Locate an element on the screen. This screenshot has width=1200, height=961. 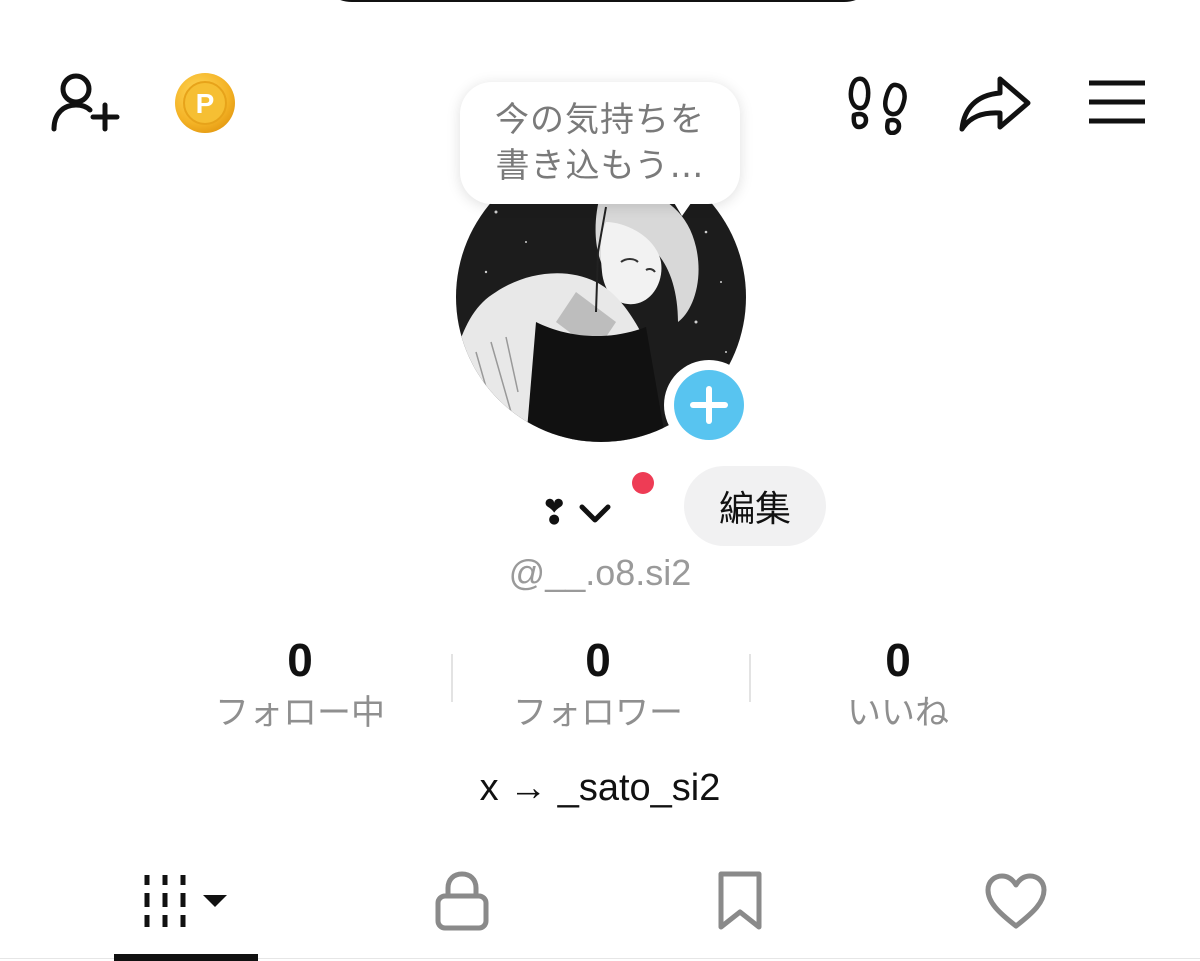
share-arrow-icon is located at coordinates (995, 104).